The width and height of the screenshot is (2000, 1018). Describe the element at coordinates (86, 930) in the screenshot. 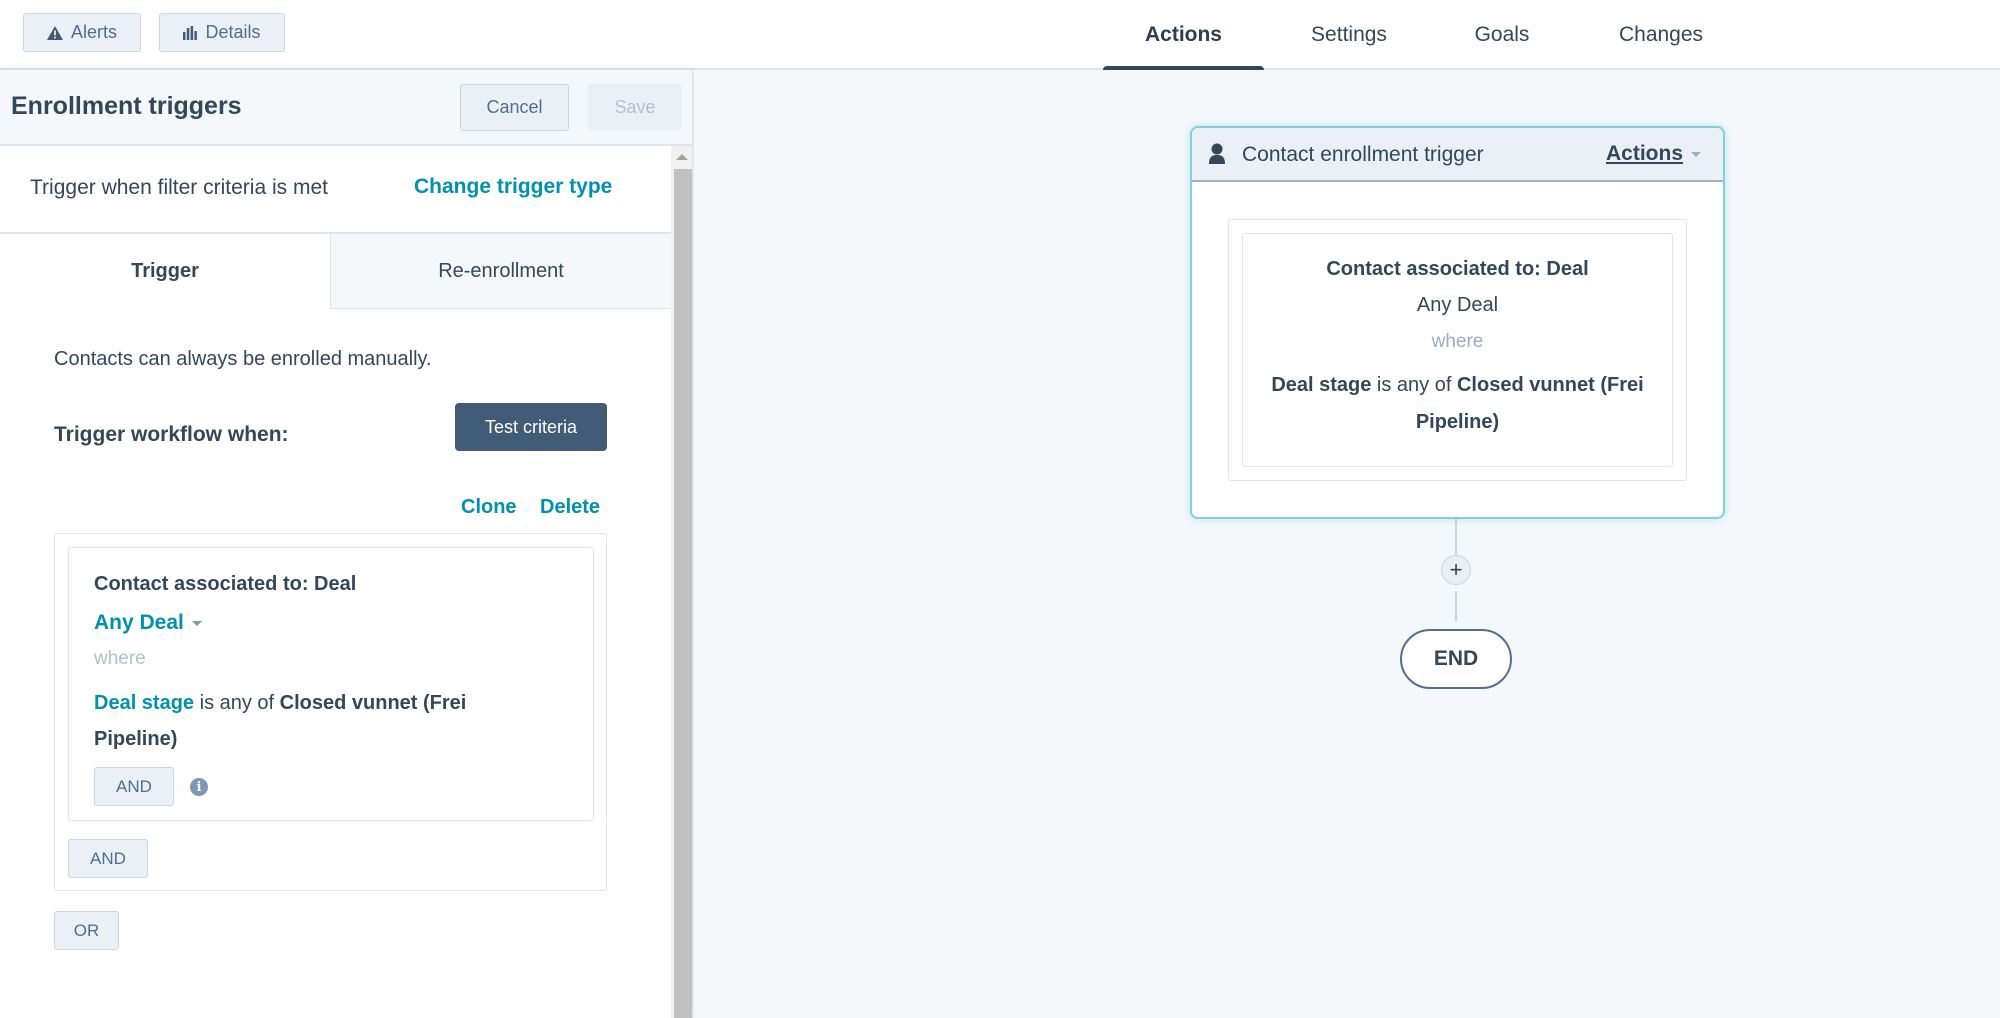

I see `or-button: OR` at that location.